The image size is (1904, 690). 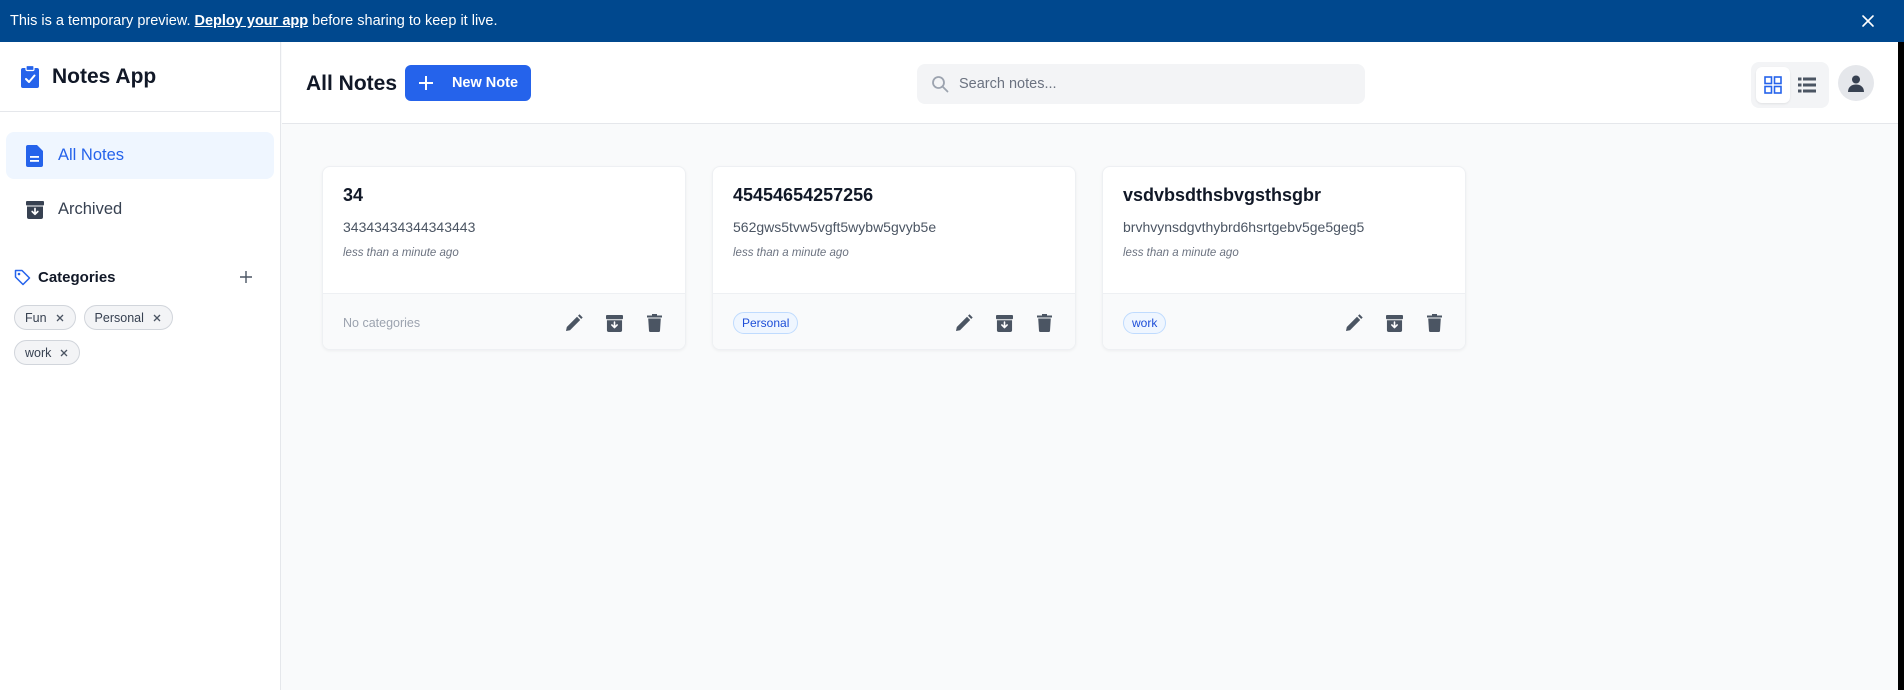 I want to click on category-chip-label: work, so click(x=38, y=352).